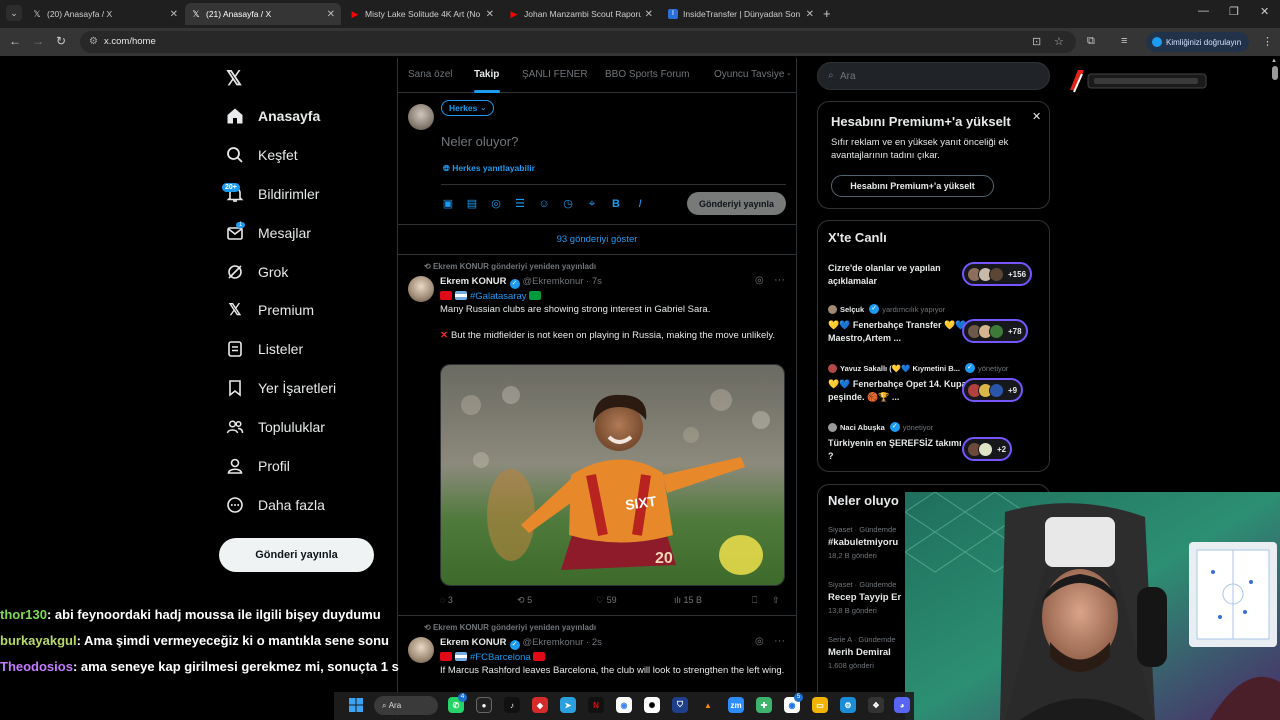  What do you see at coordinates (993, 390) in the screenshot?
I see `live-listeners: +9` at bounding box center [993, 390].